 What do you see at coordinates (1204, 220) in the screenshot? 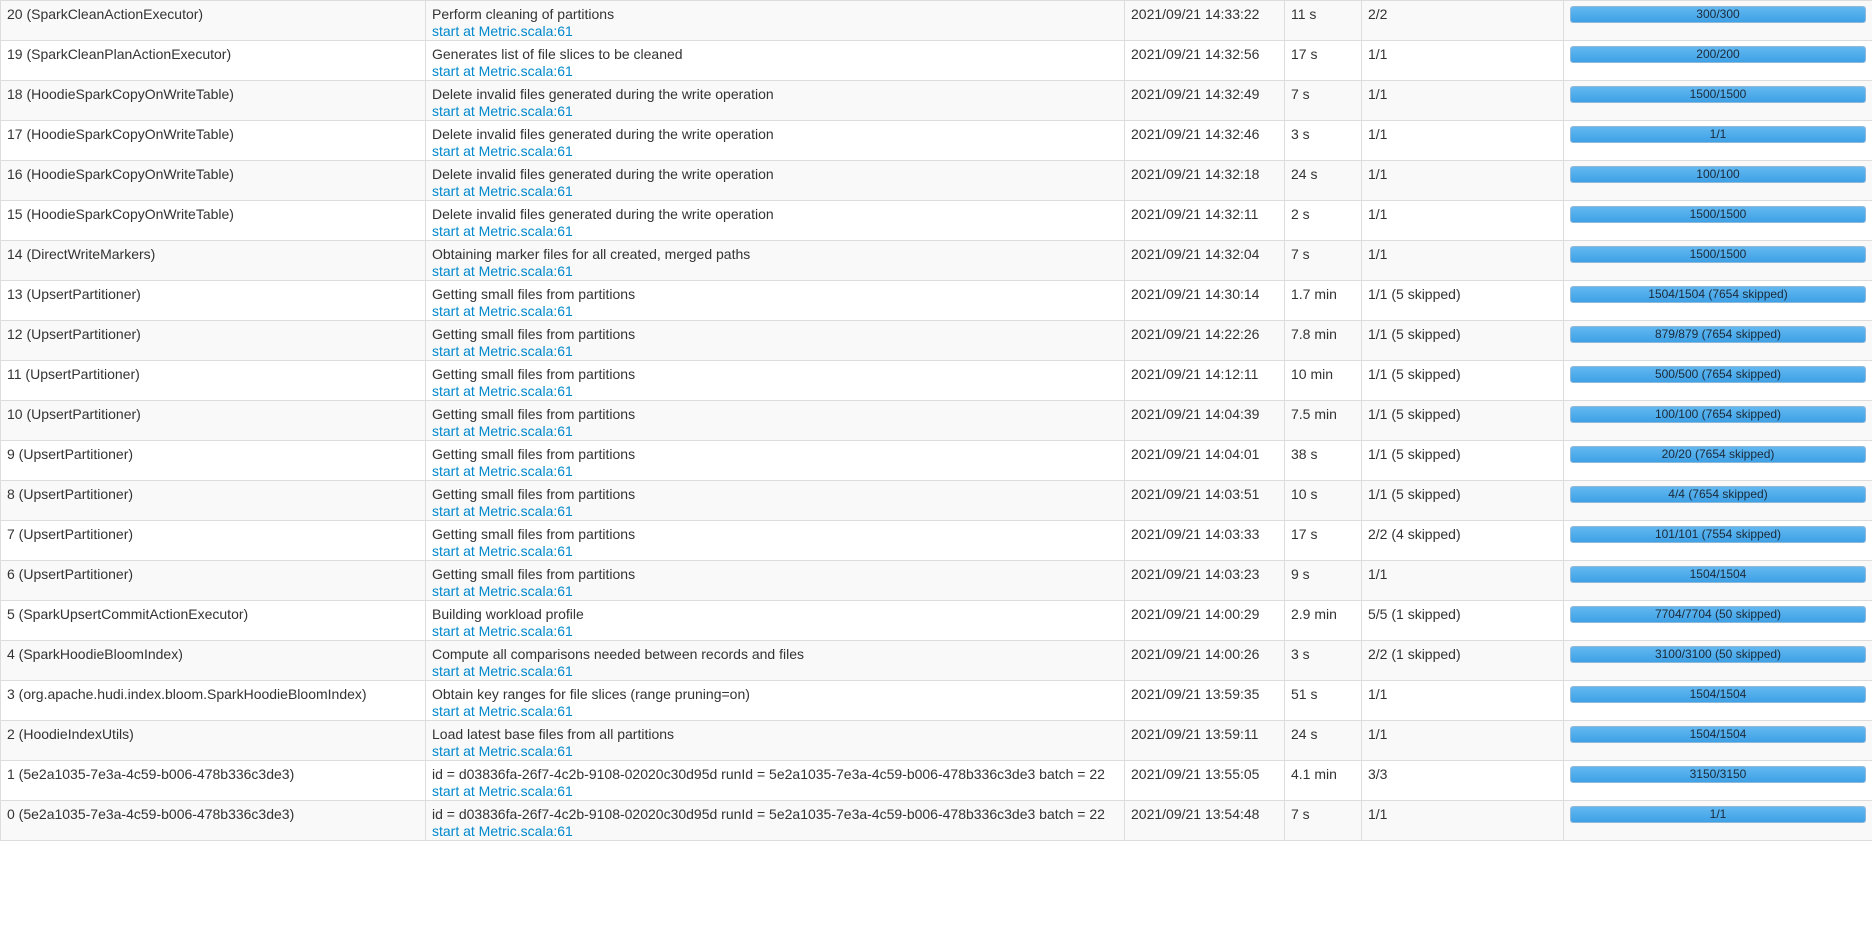
I see `submitted-cell: 2021/09/21 14:32:11` at bounding box center [1204, 220].